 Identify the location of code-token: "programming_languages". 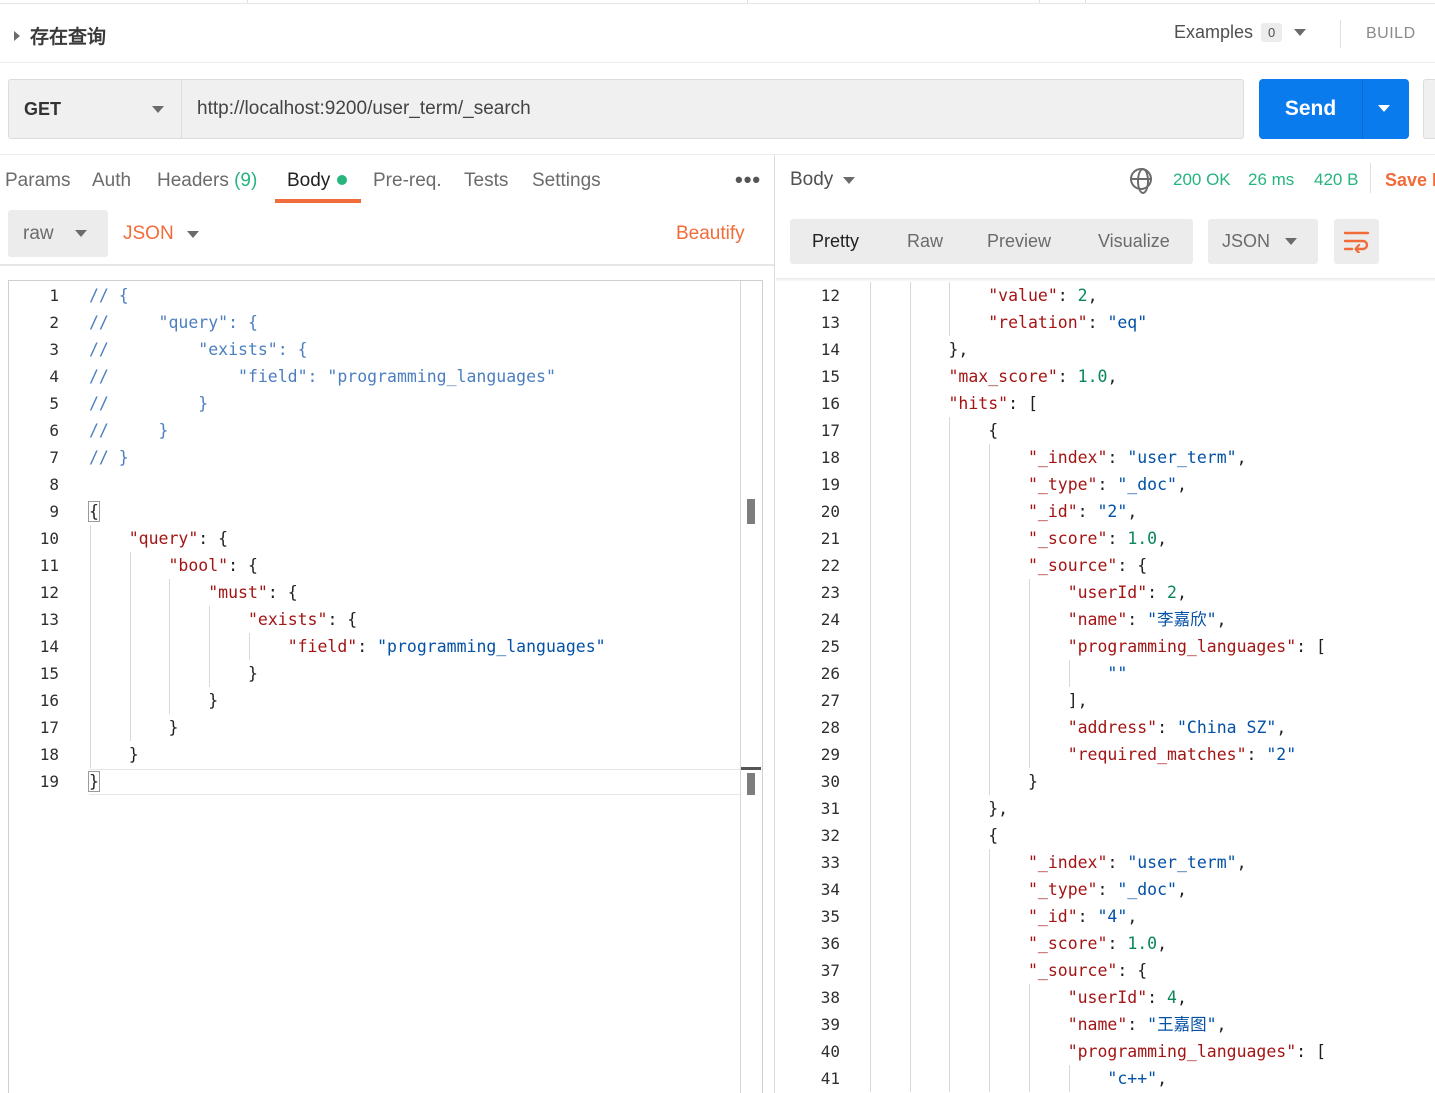
(1182, 646).